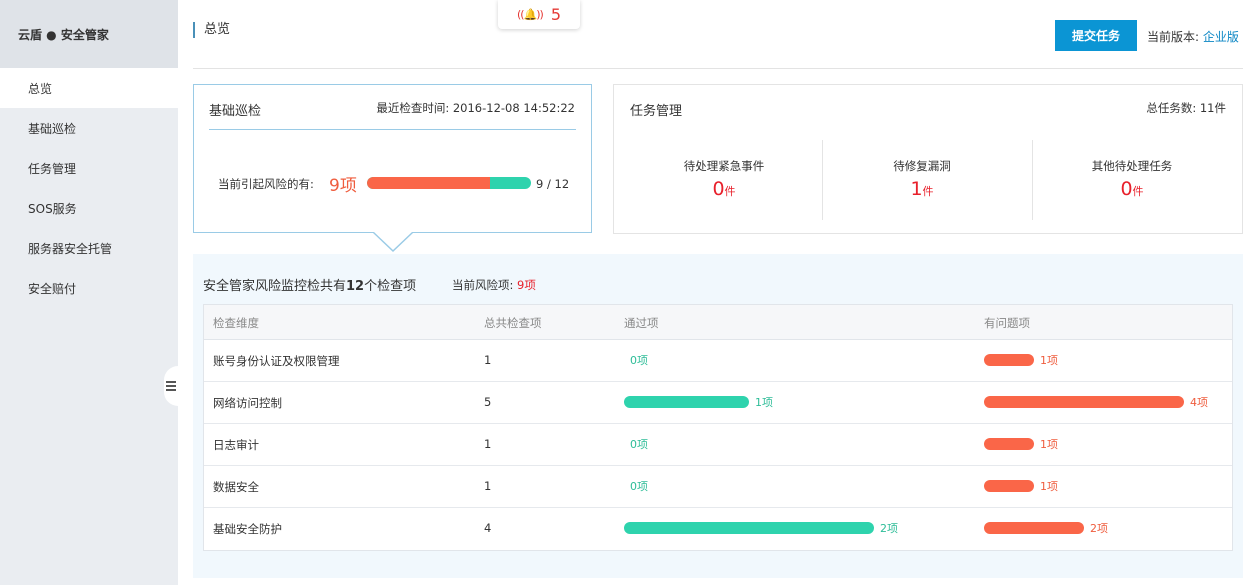 The height and width of the screenshot is (585, 1249). What do you see at coordinates (89, 128) in the screenshot?
I see `sidebar-item-basic-check: 基础巡检` at bounding box center [89, 128].